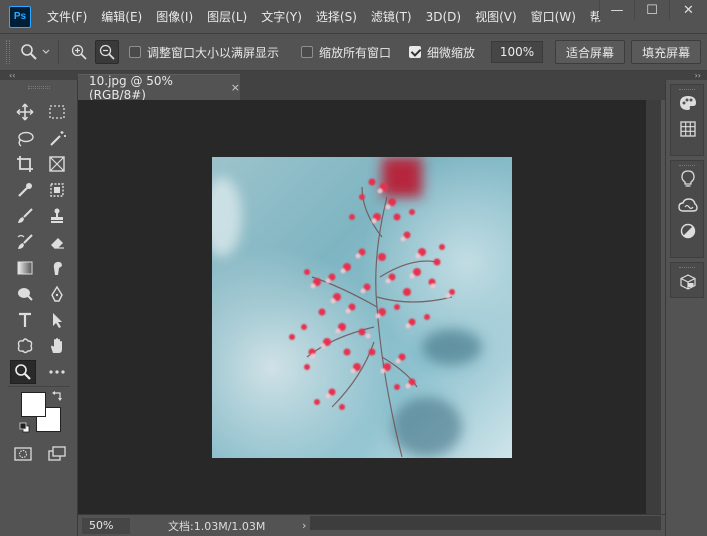  What do you see at coordinates (106, 525) in the screenshot?
I see `status-zoom-field: 50%` at bounding box center [106, 525].